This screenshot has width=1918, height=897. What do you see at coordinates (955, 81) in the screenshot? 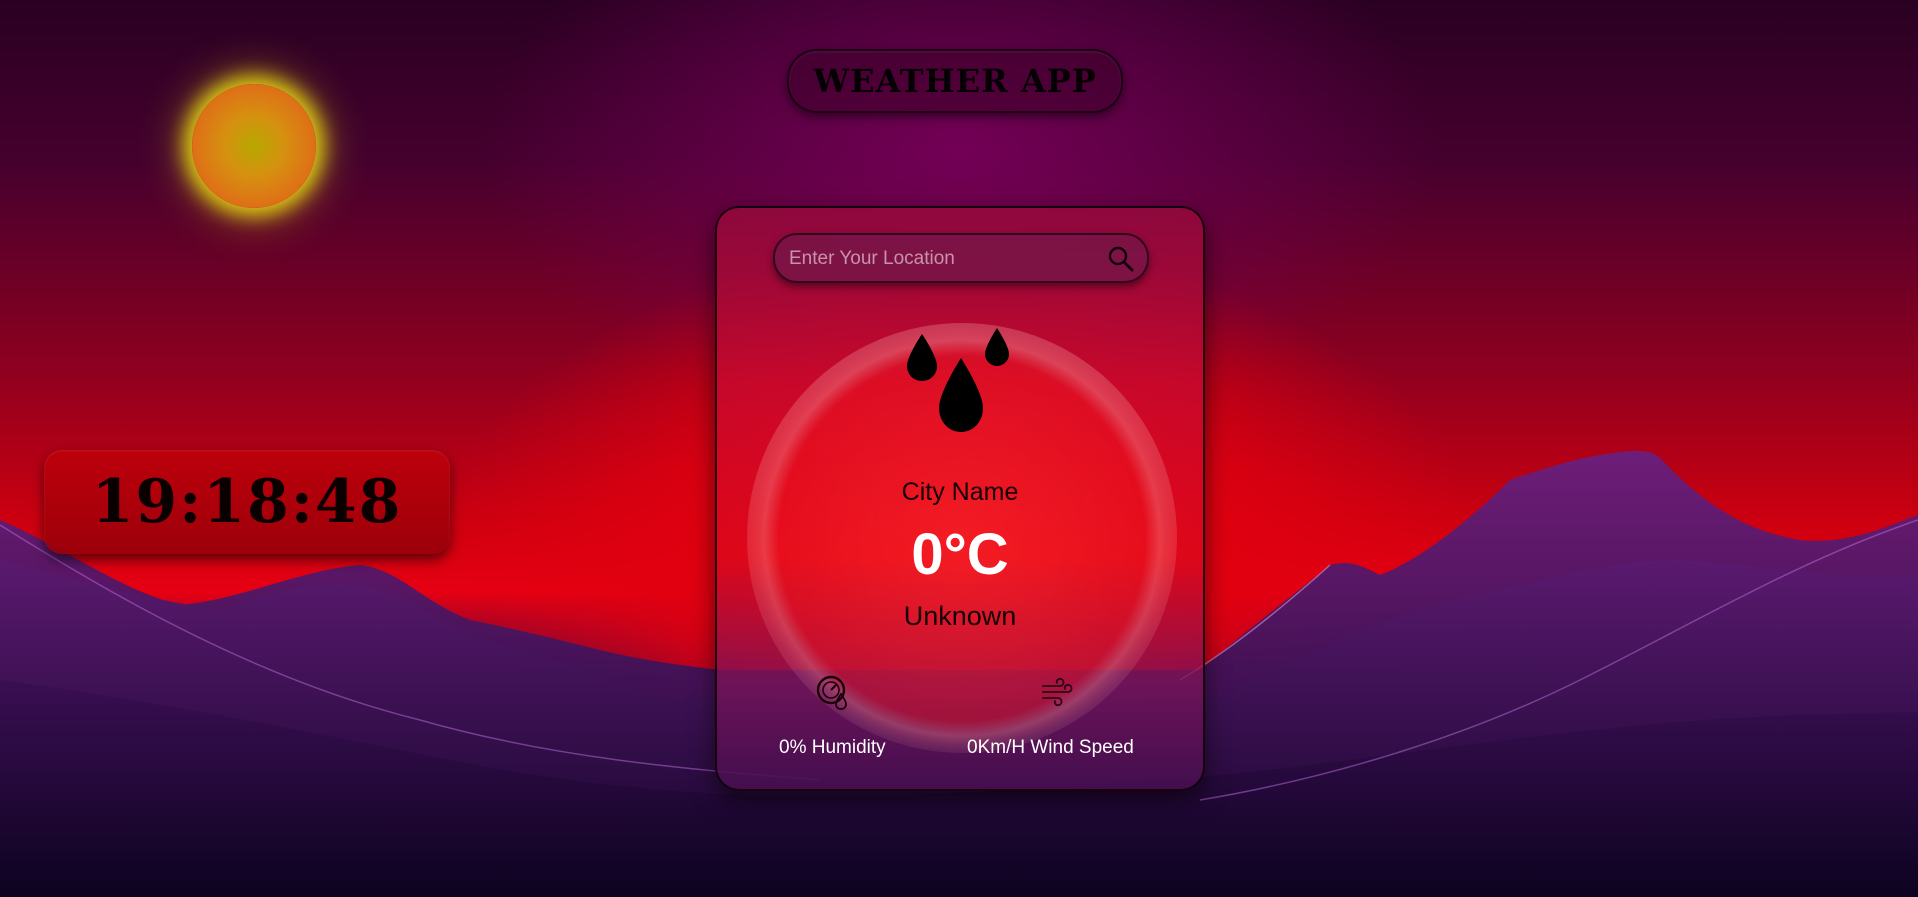
I see `app-title: WEATHER APP` at bounding box center [955, 81].